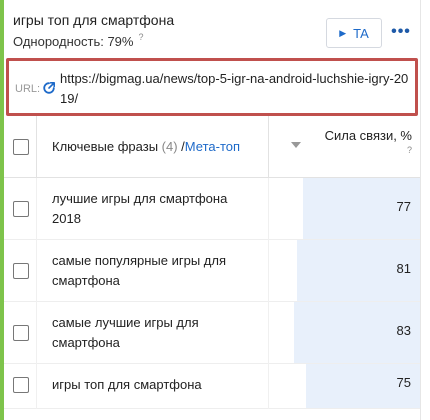  Describe the element at coordinates (296, 145) in the screenshot. I see `sort-desc-icon` at that location.